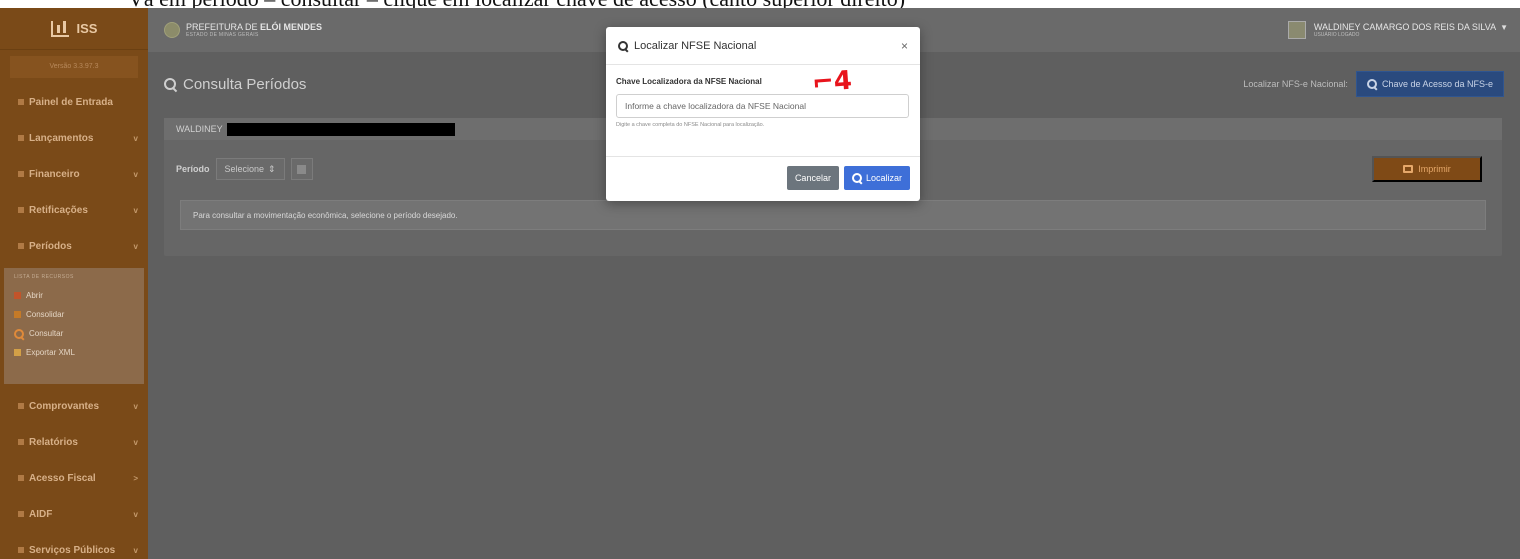  I want to click on modal-title: Localizar NFSE Nacional, so click(687, 46).